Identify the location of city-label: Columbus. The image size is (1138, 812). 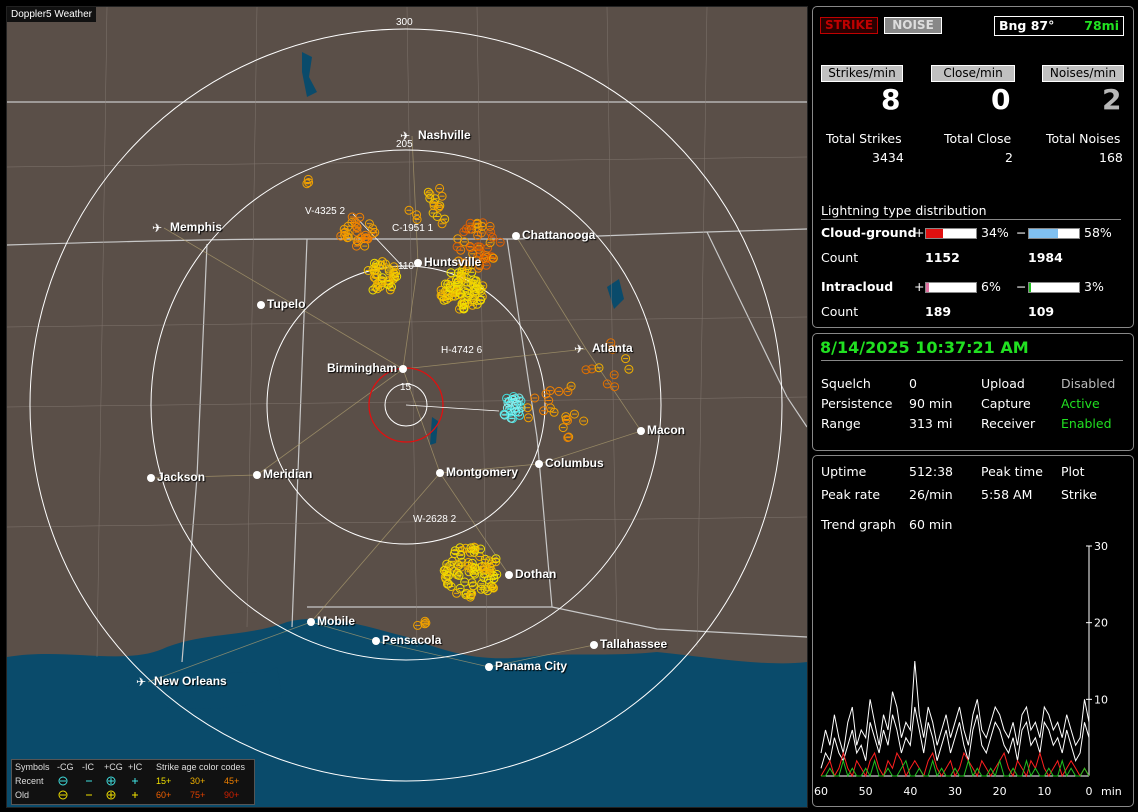
(574, 463).